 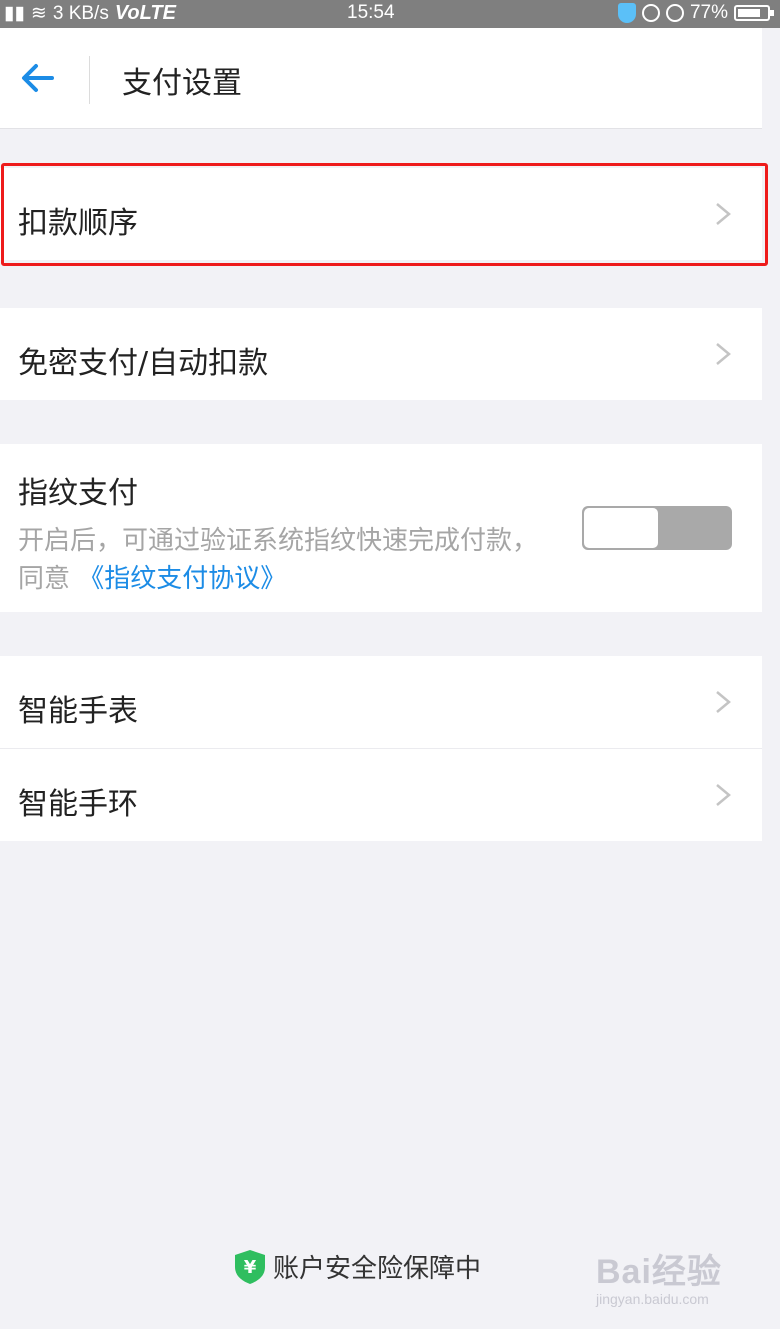 I want to click on account-security-footer: ¥ 账户安全险保障中, so click(x=357, y=1266).